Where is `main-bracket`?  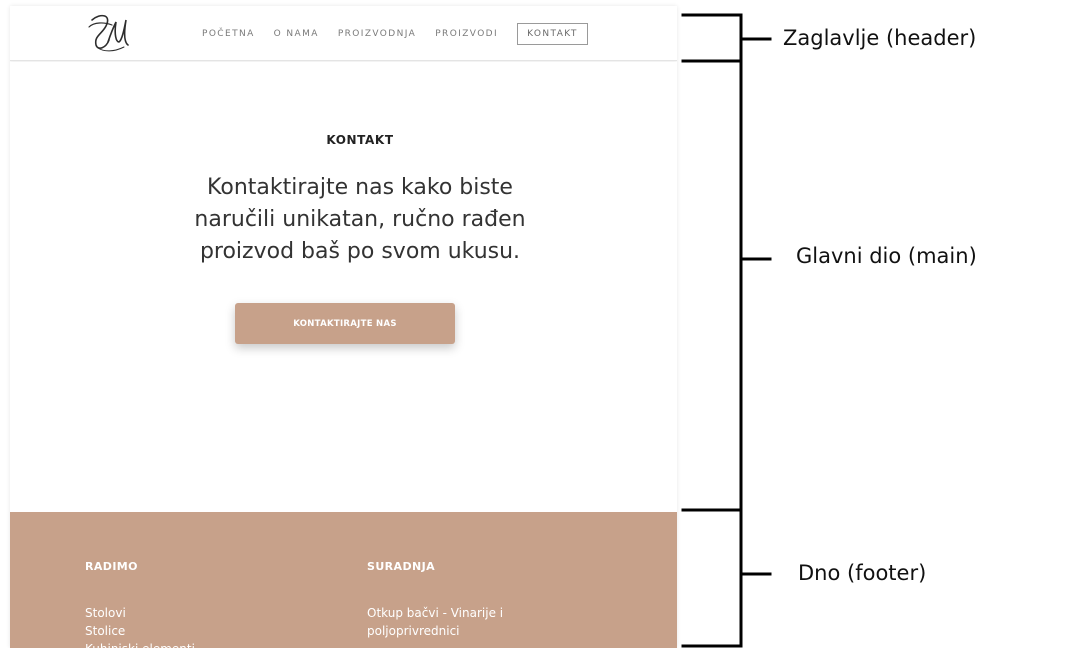
main-bracket is located at coordinates (712, 285).